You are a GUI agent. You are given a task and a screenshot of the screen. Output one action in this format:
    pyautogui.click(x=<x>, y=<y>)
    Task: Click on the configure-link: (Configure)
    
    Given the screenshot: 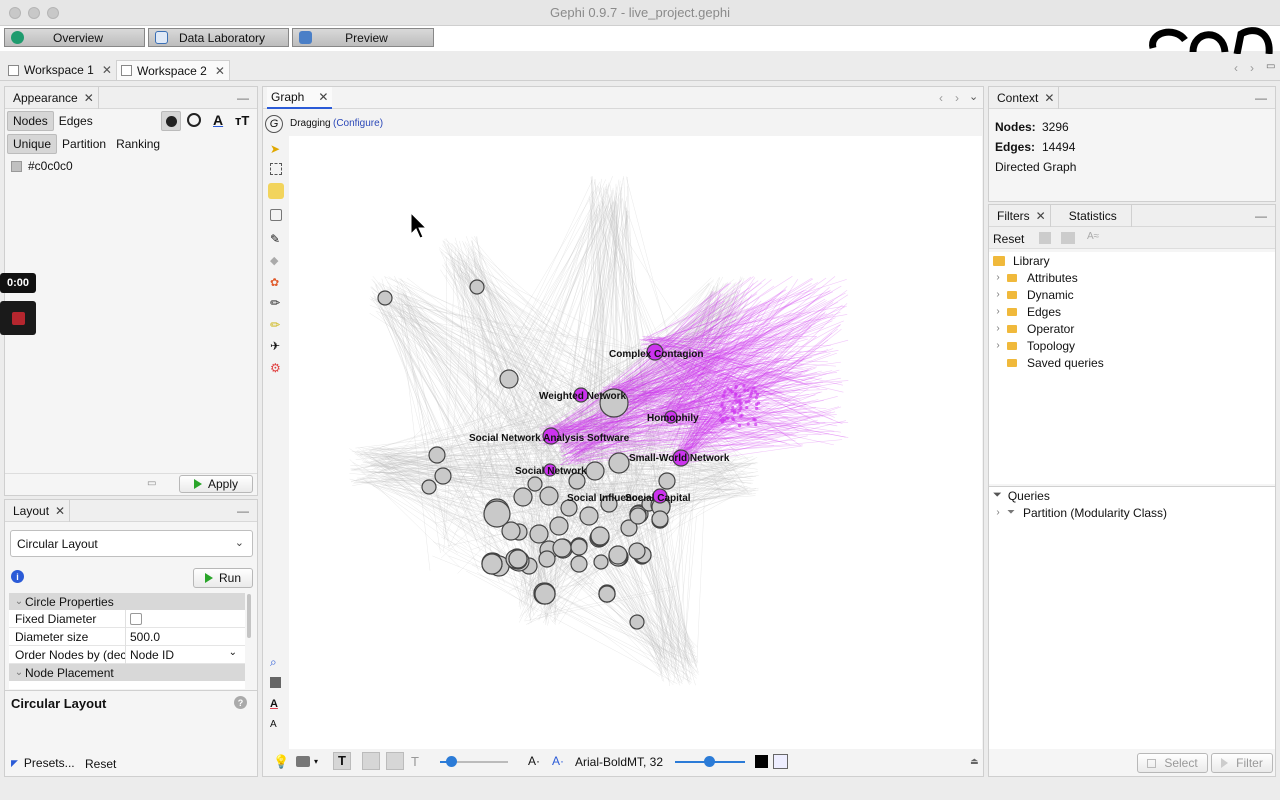 What is the action you would take?
    pyautogui.click(x=358, y=123)
    